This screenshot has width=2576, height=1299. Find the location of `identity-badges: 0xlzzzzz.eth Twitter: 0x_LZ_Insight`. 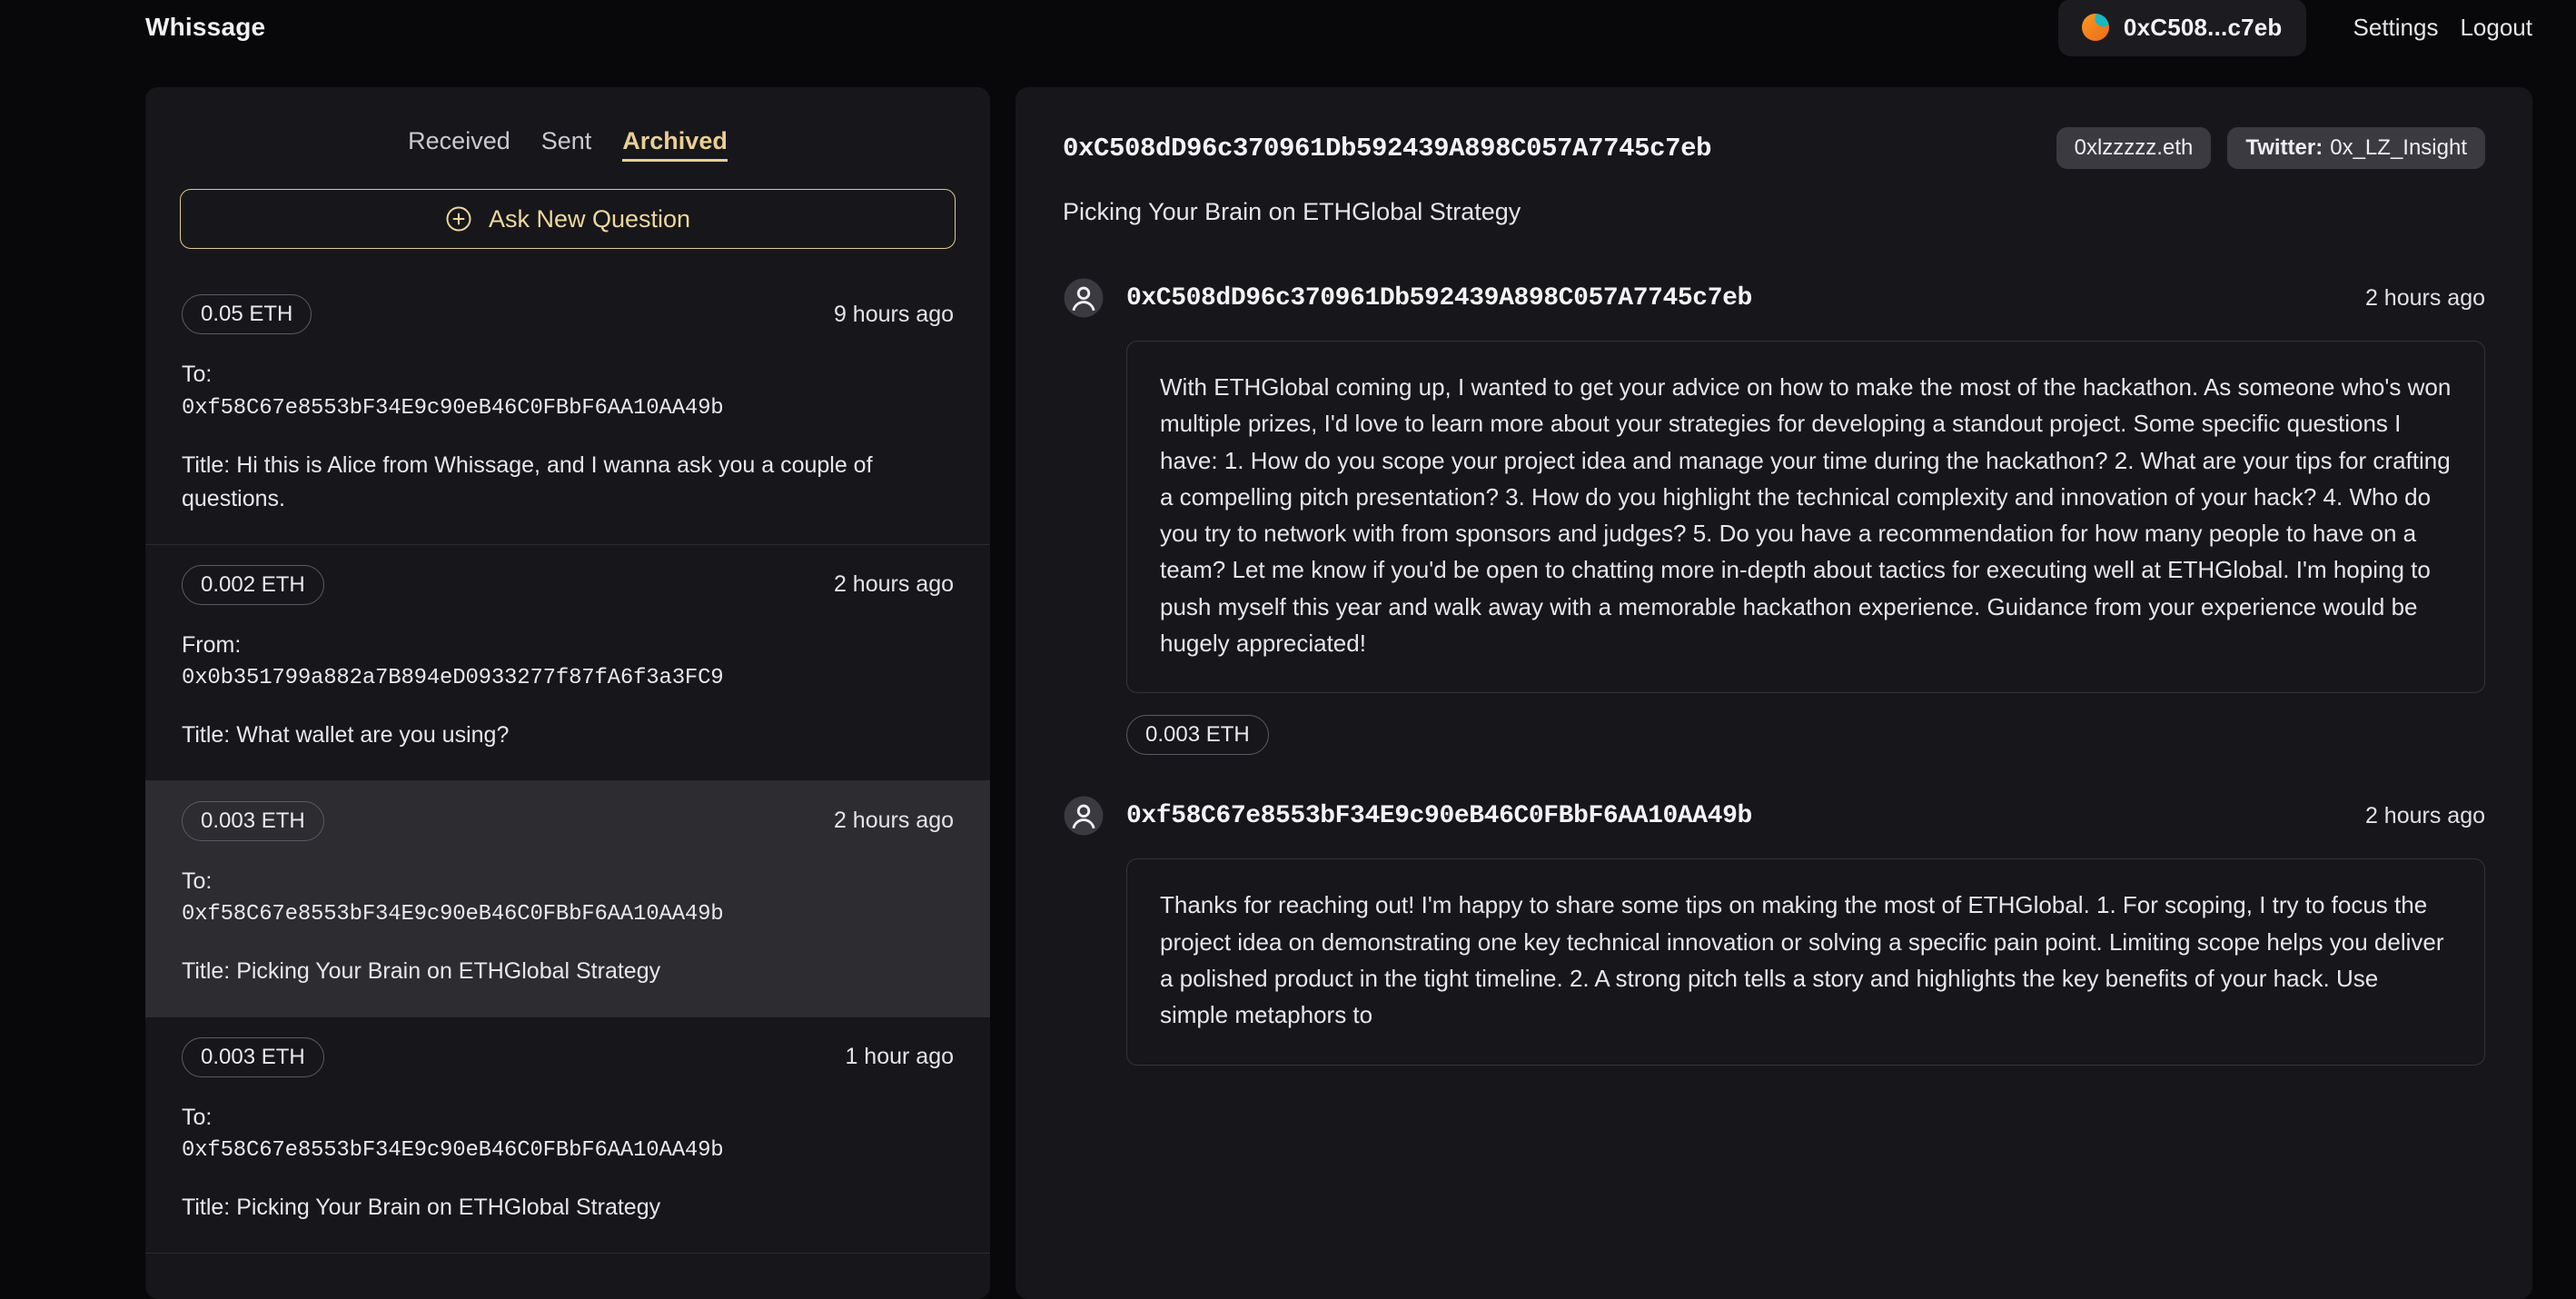

identity-badges: 0xlzzzzz.eth Twitter: 0x_LZ_Insight is located at coordinates (2270, 148).